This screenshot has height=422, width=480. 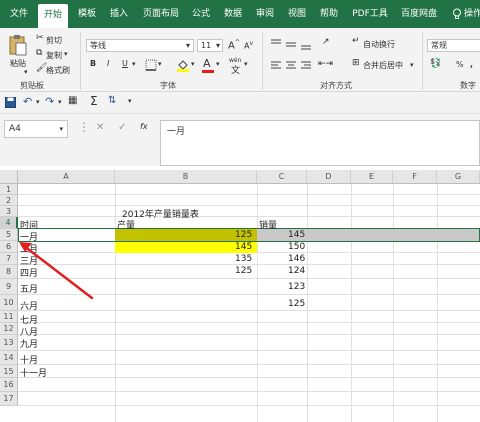 I want to click on cell-styles-icon: ▦, so click(x=72, y=100).